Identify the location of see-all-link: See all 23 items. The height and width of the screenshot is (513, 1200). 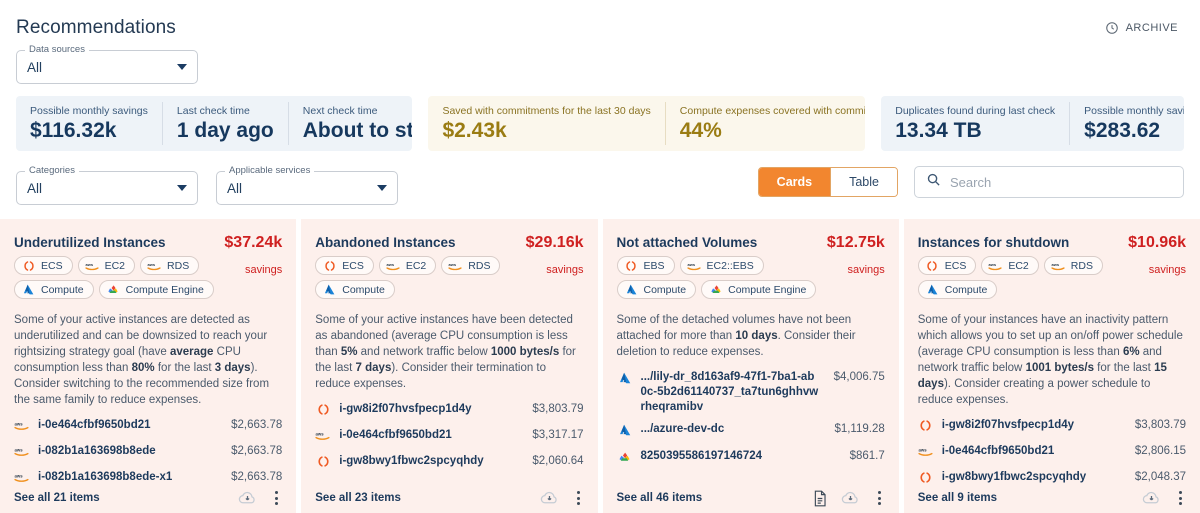
(358, 498).